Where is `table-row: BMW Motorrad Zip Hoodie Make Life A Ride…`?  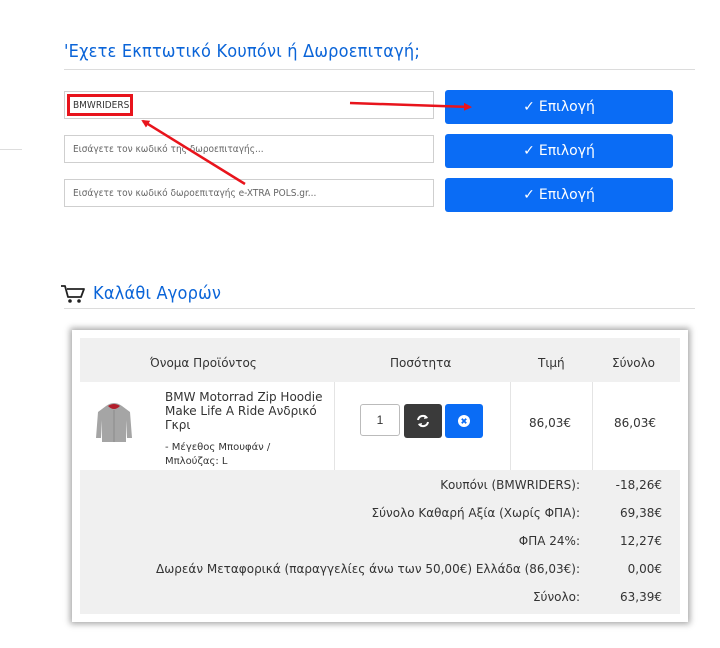
table-row: BMW Motorrad Zip Hoodie Make Life A Ride… is located at coordinates (380, 426).